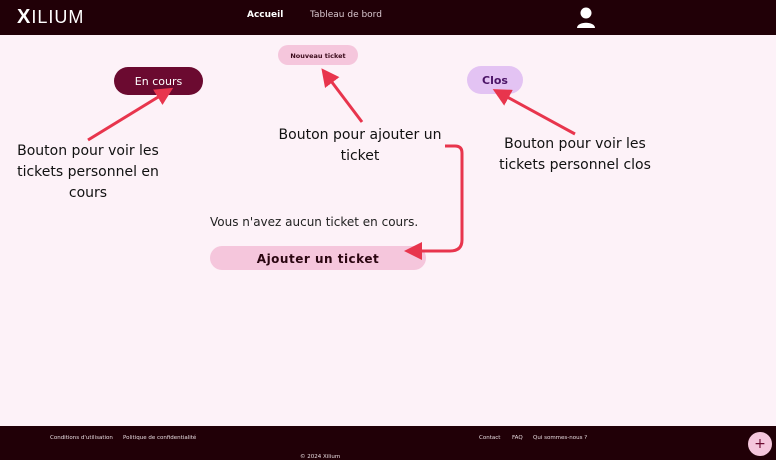 This screenshot has height=460, width=776. I want to click on clos-button: Clos, so click(495, 80).